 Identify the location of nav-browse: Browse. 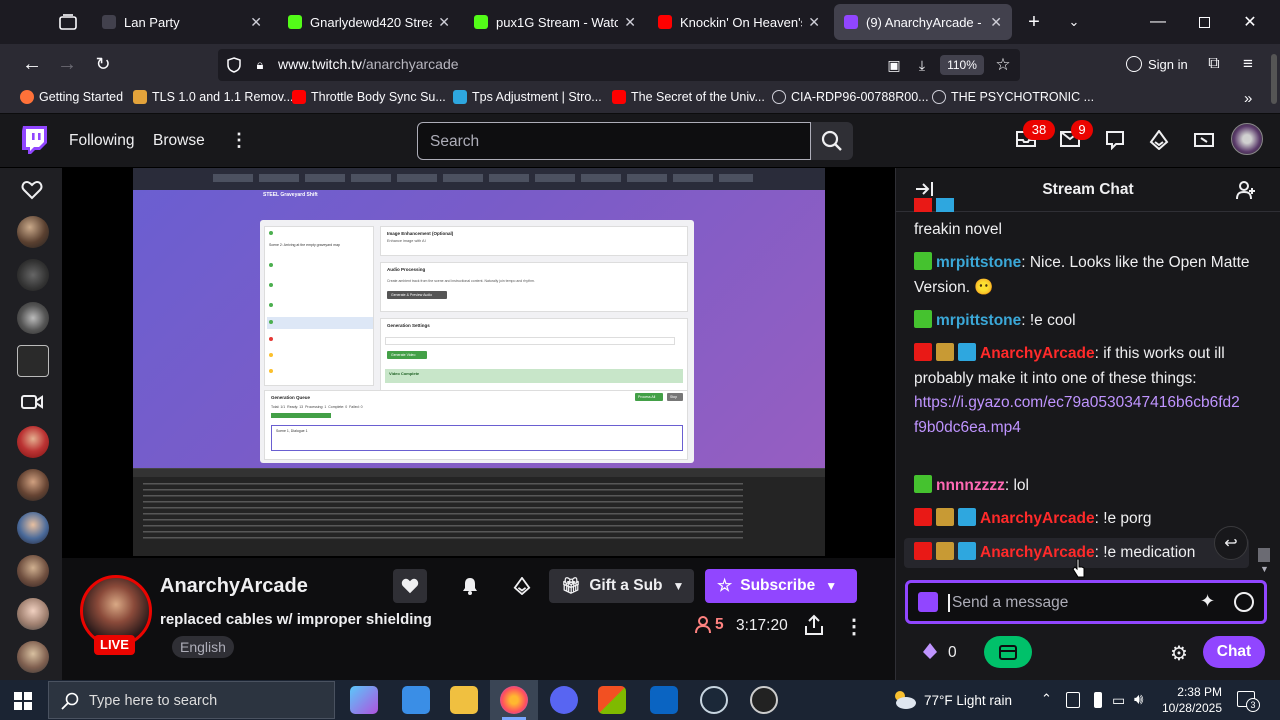
(179, 141).